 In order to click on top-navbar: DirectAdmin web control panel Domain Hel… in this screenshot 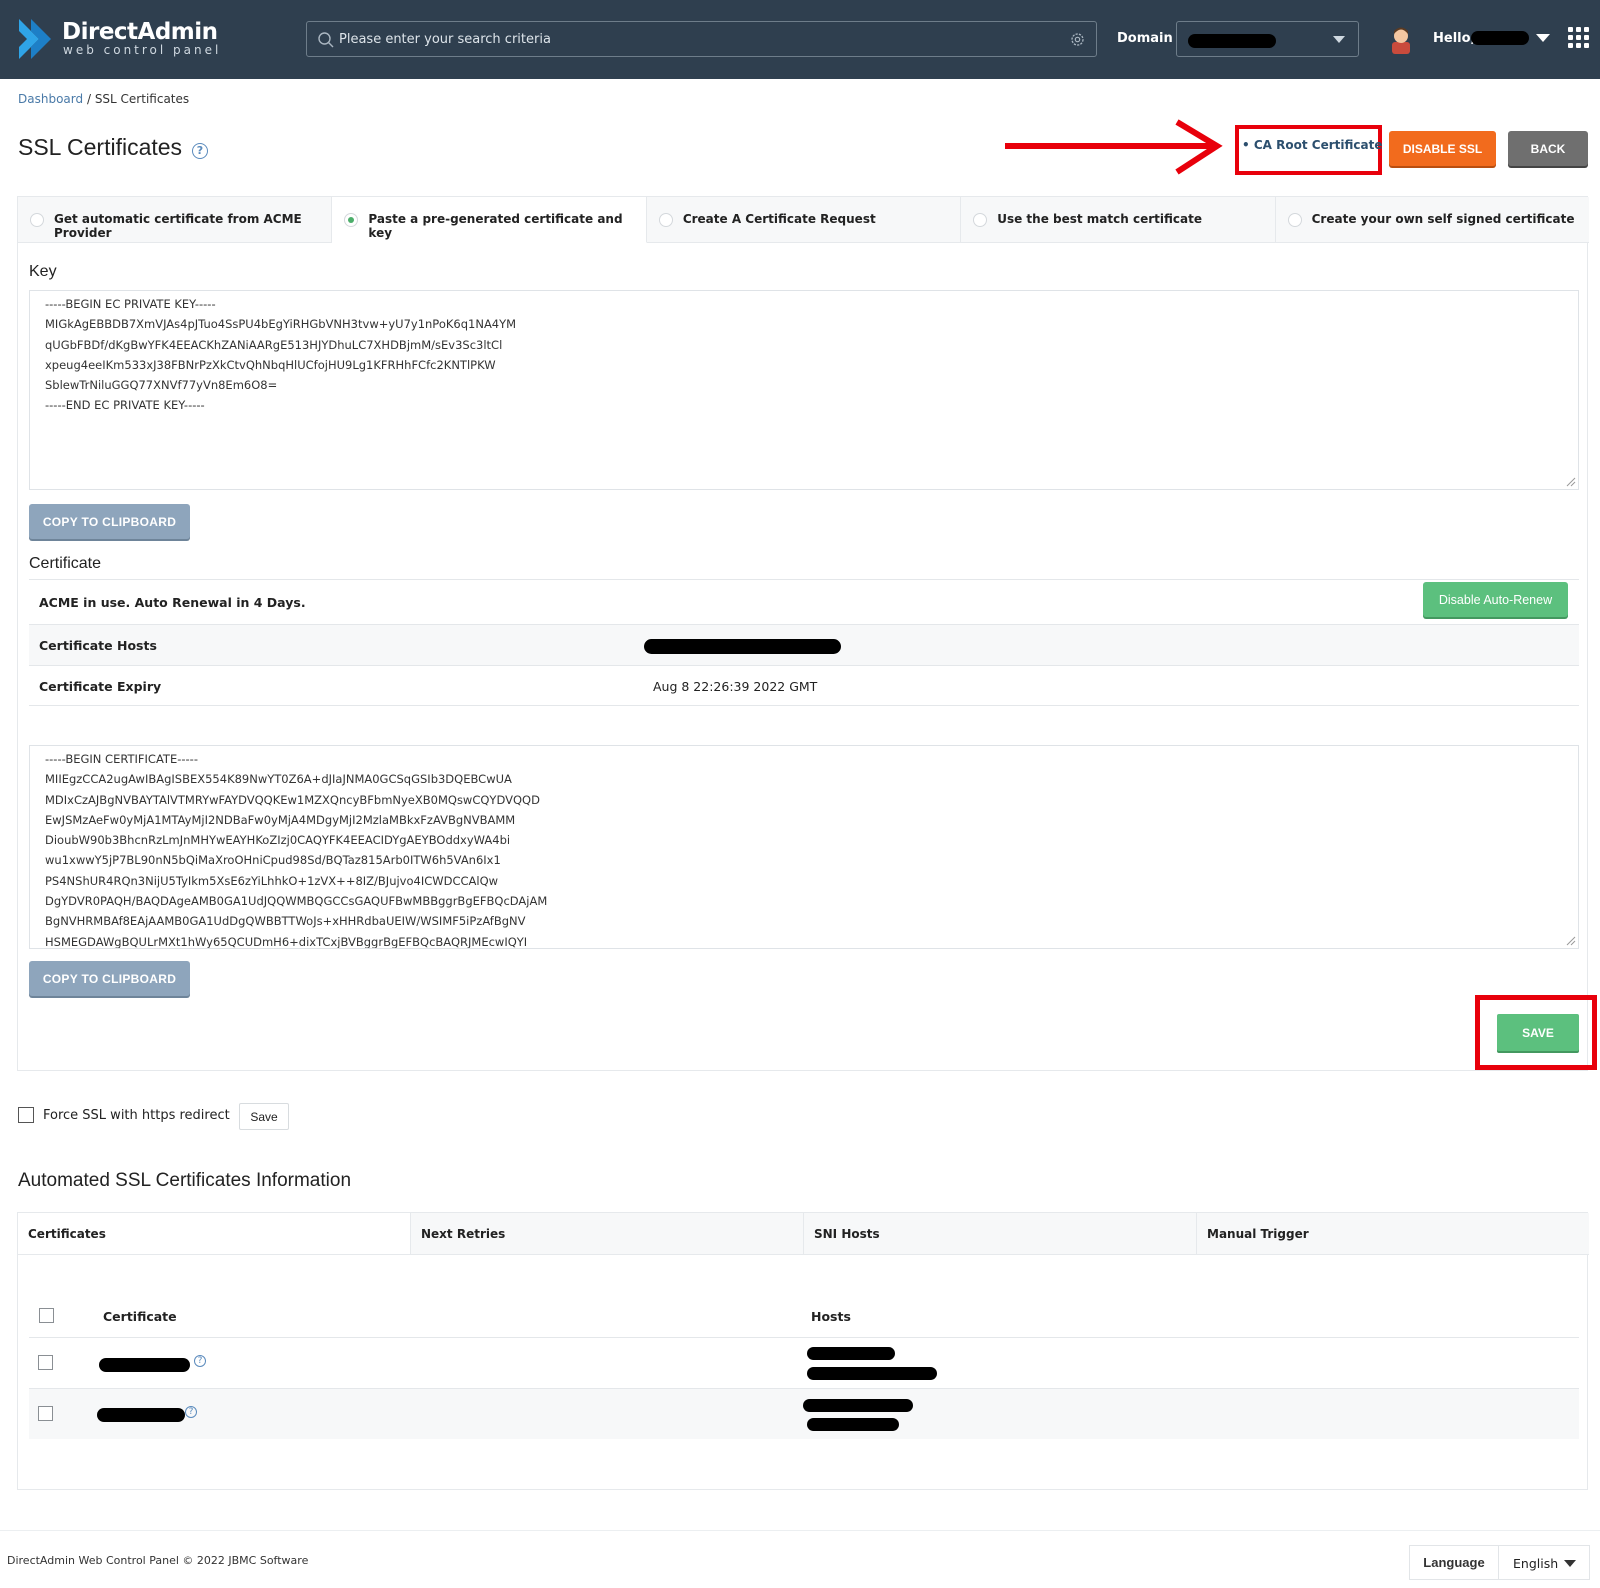, I will do `click(800, 39)`.